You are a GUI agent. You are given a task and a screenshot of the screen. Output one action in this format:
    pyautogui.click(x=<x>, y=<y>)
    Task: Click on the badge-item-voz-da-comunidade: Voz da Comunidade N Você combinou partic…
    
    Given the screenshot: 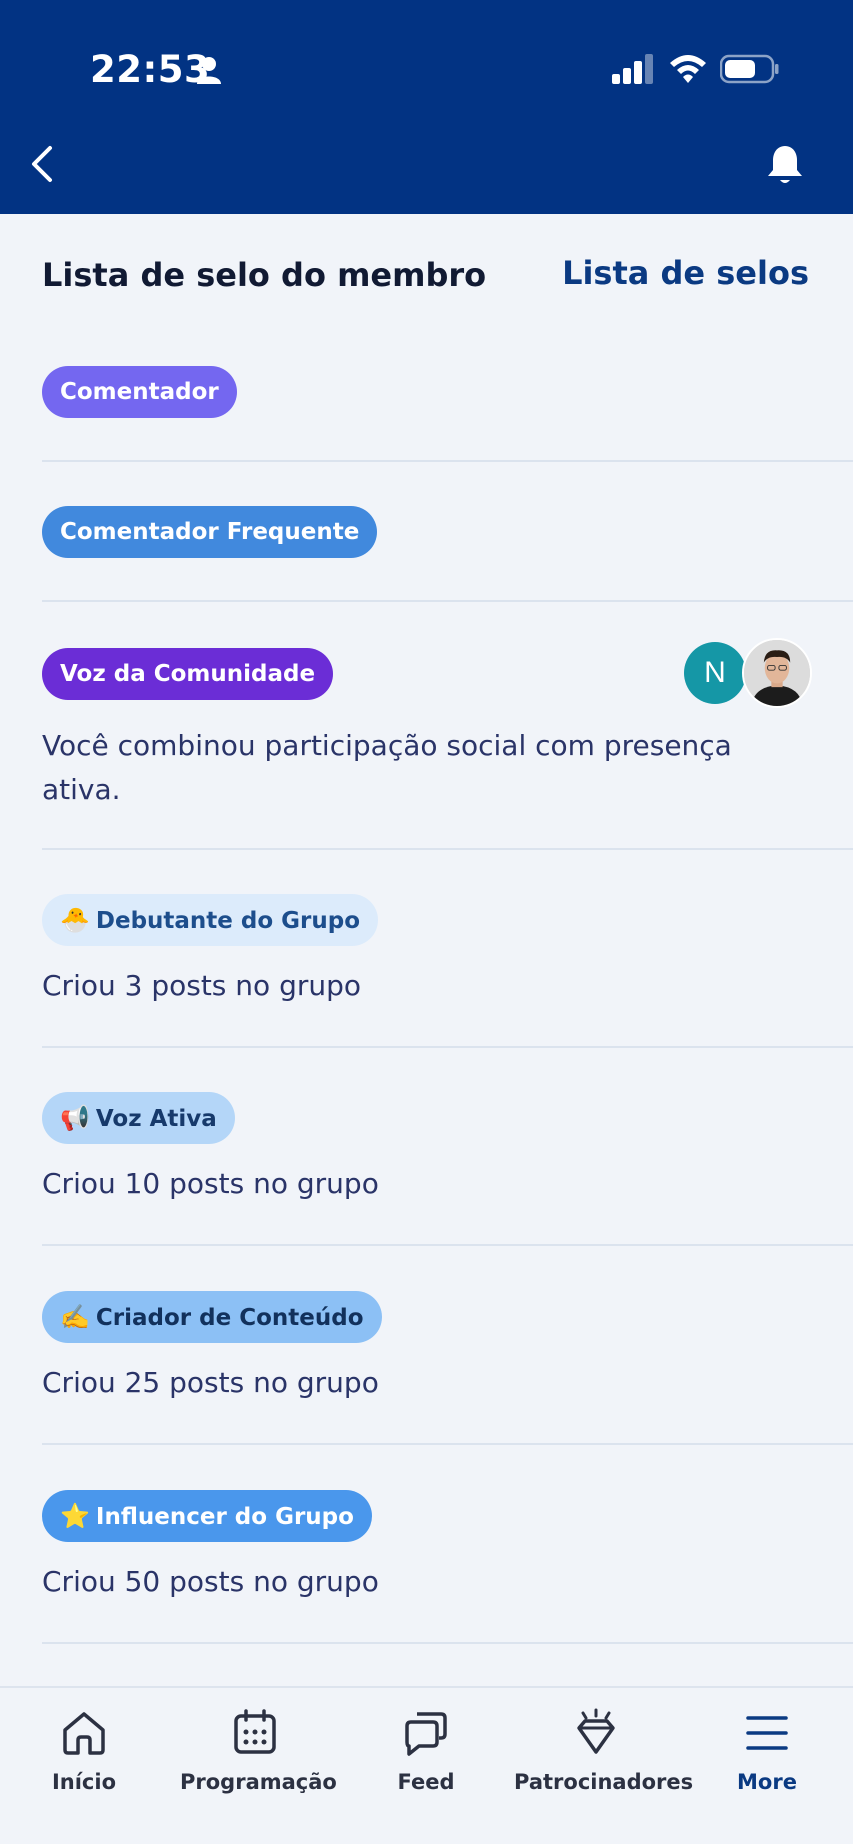 What is the action you would take?
    pyautogui.click(x=447, y=744)
    